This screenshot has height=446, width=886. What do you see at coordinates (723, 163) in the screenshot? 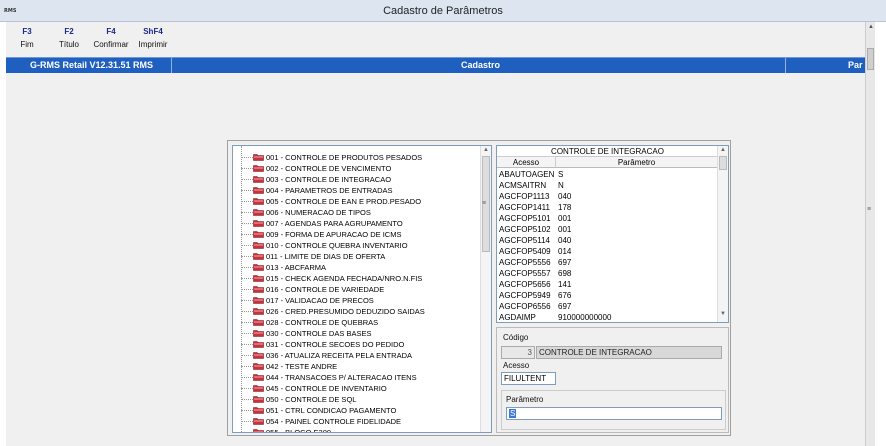
I see `grid-scroll-thumb` at bounding box center [723, 163].